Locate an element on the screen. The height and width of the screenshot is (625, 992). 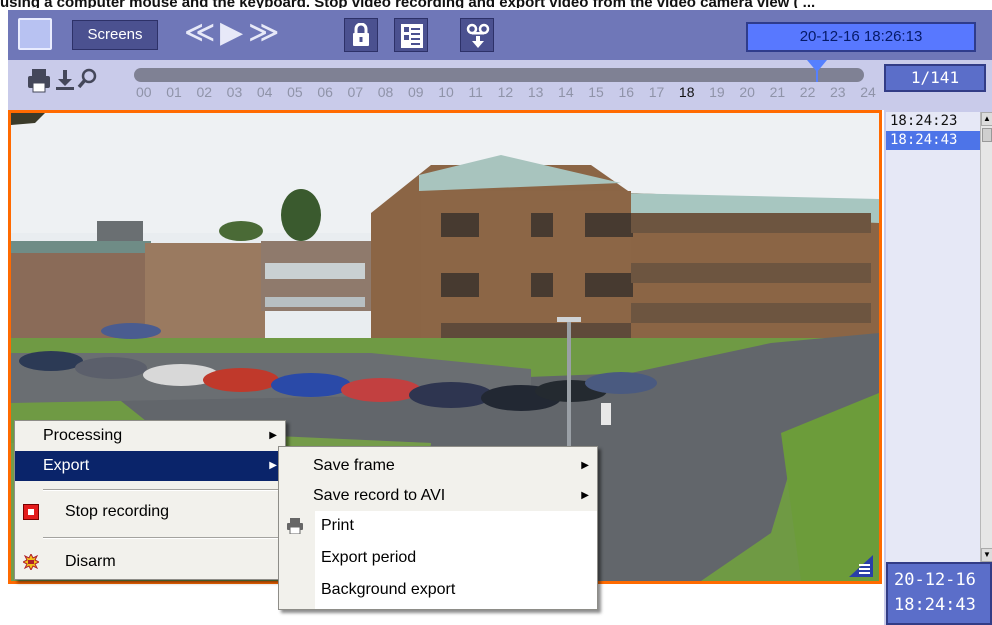
tape-download-icon is located at coordinates (478, 35).